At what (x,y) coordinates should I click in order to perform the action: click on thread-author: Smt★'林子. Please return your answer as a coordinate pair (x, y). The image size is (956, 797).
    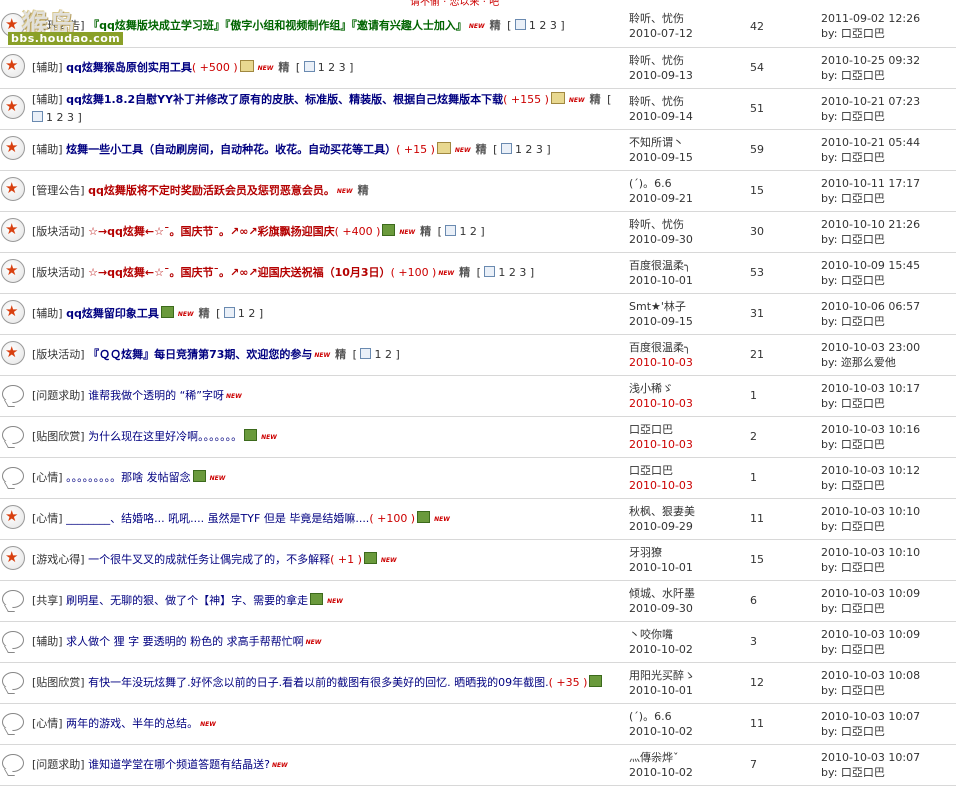
    Looking at the image, I should click on (687, 306).